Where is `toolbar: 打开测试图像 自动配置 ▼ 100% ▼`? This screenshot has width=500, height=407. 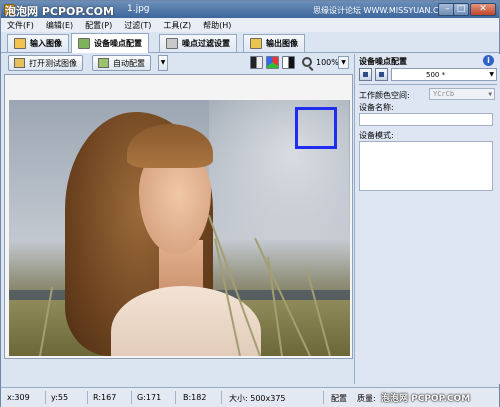
toolbar: 打开测试图像 自动配置 ▼ 100% ▼ is located at coordinates (178, 63).